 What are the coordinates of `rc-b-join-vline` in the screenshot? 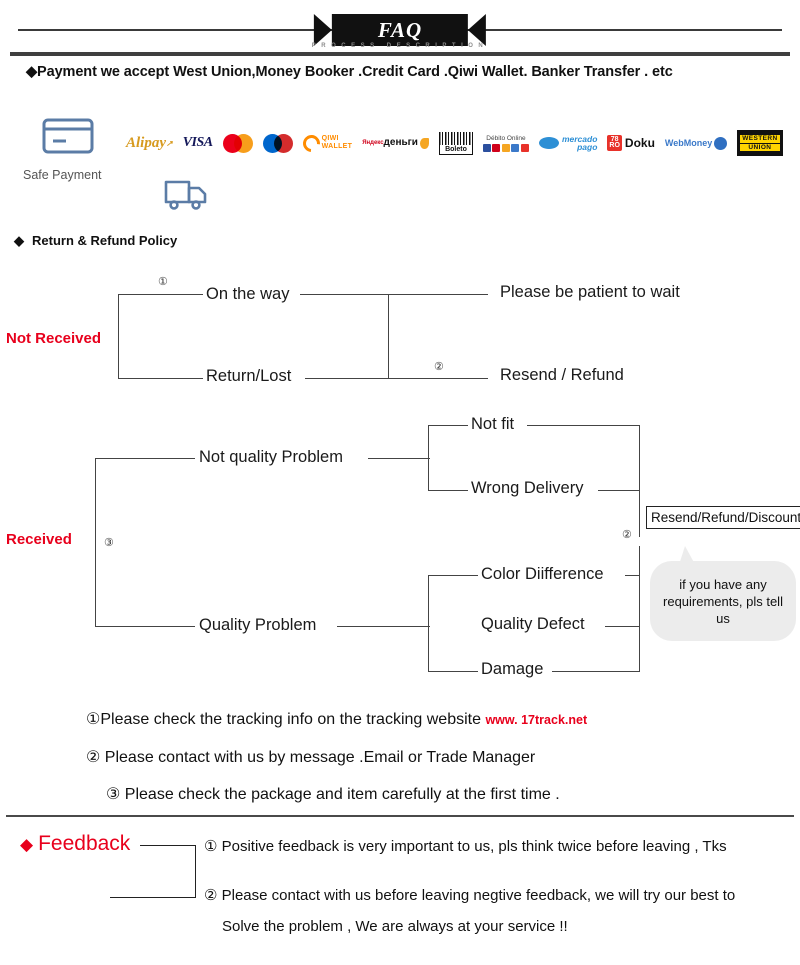 It's located at (639, 609).